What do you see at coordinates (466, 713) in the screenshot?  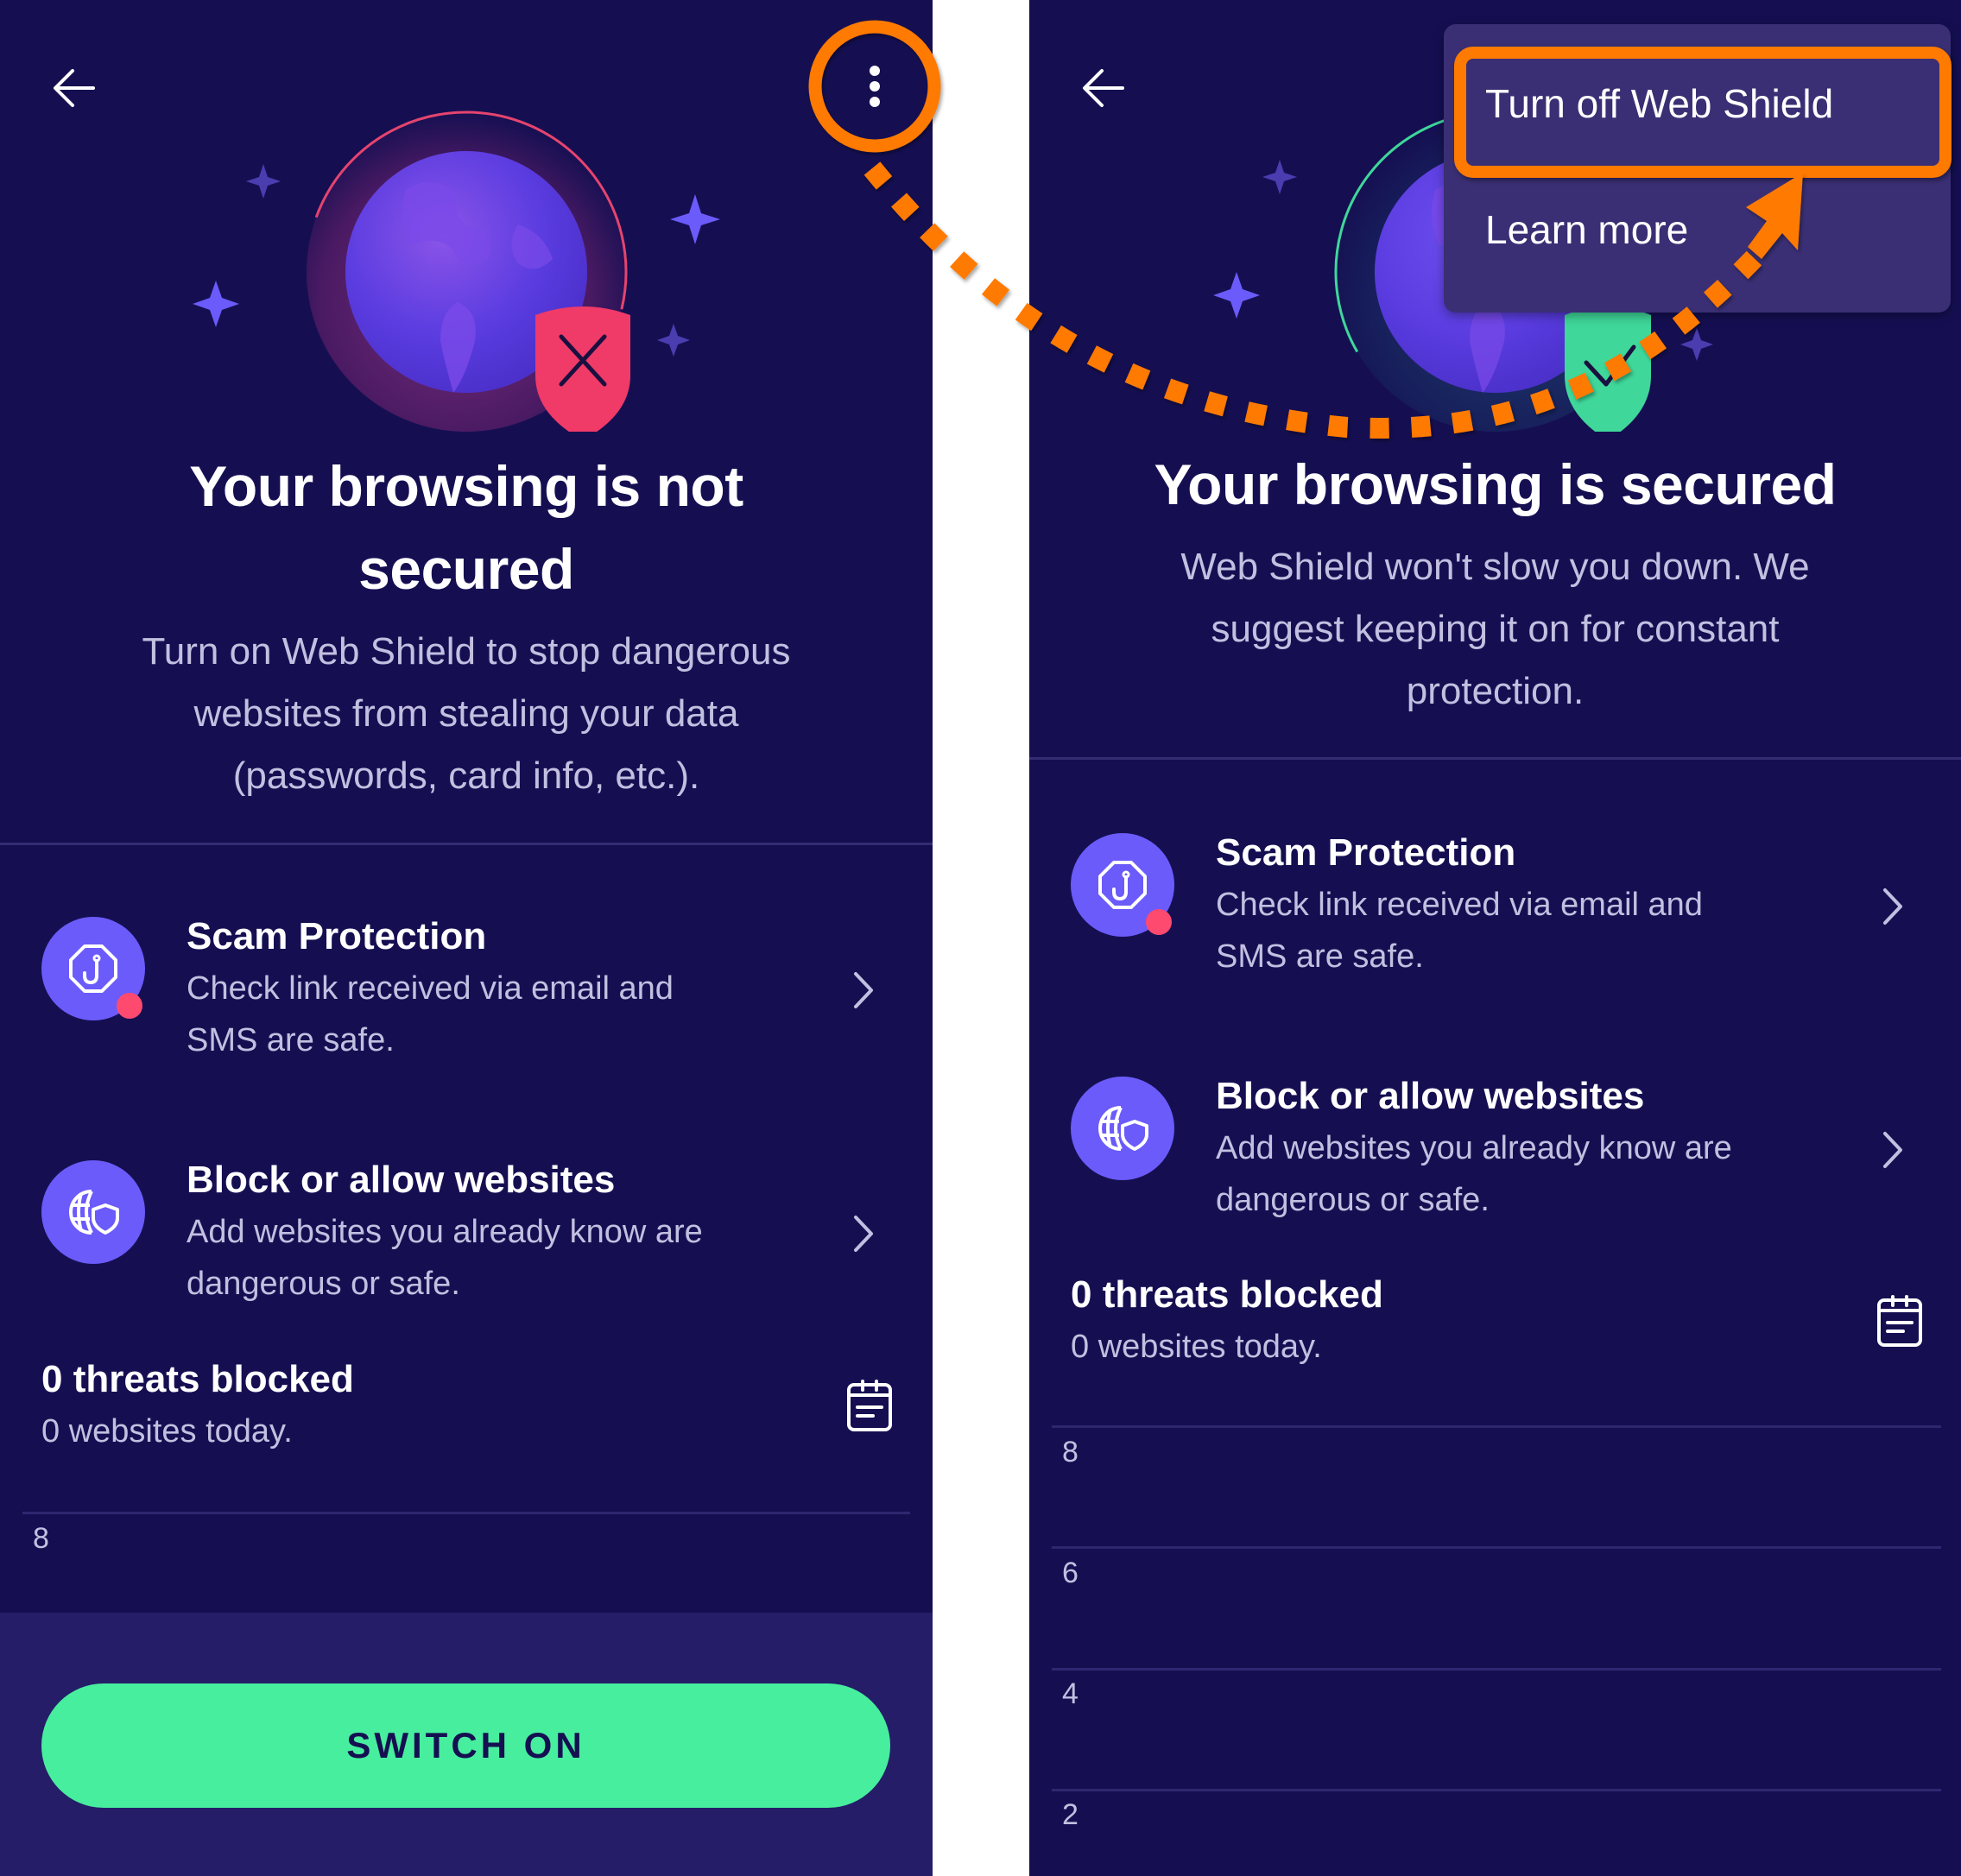 I see `status-subtitle-line: websites from stealing your data` at bounding box center [466, 713].